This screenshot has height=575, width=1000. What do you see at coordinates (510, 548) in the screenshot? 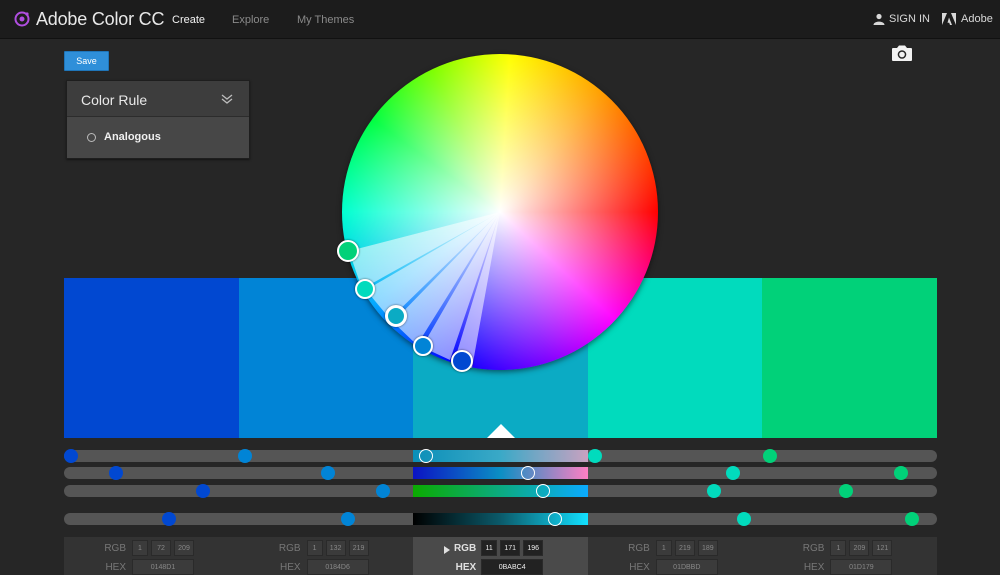
I see `g-value: 171` at bounding box center [510, 548].